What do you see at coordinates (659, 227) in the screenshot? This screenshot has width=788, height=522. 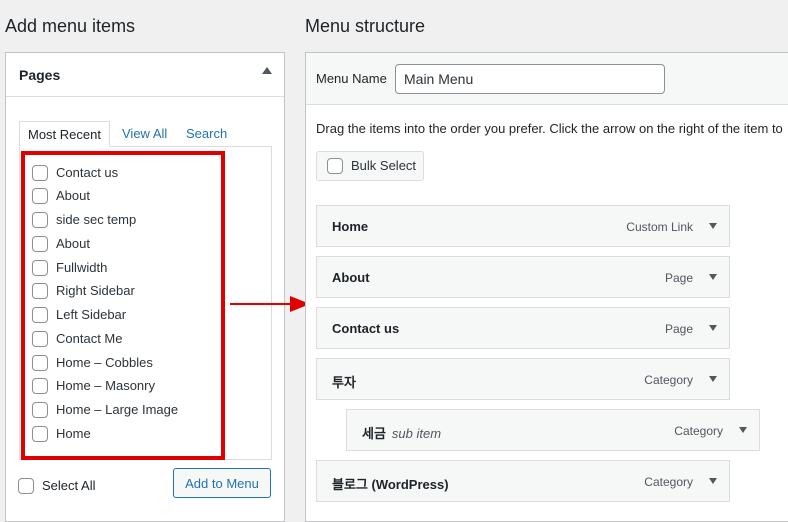 I see `menu-item-type: Custom Link` at bounding box center [659, 227].